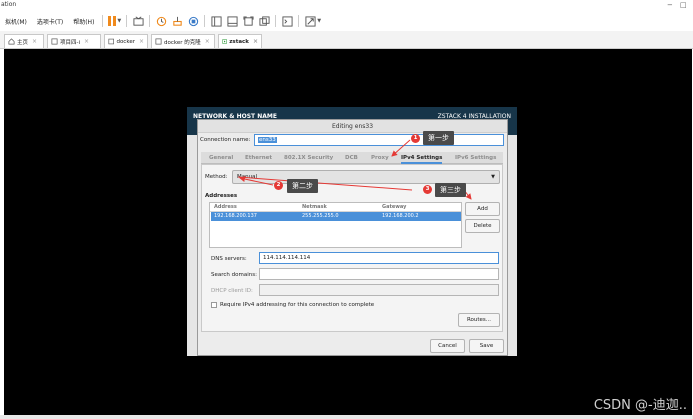 The height and width of the screenshot is (419, 693). What do you see at coordinates (83, 21) in the screenshot?
I see `menu-help: 帮助(H)` at bounding box center [83, 21].